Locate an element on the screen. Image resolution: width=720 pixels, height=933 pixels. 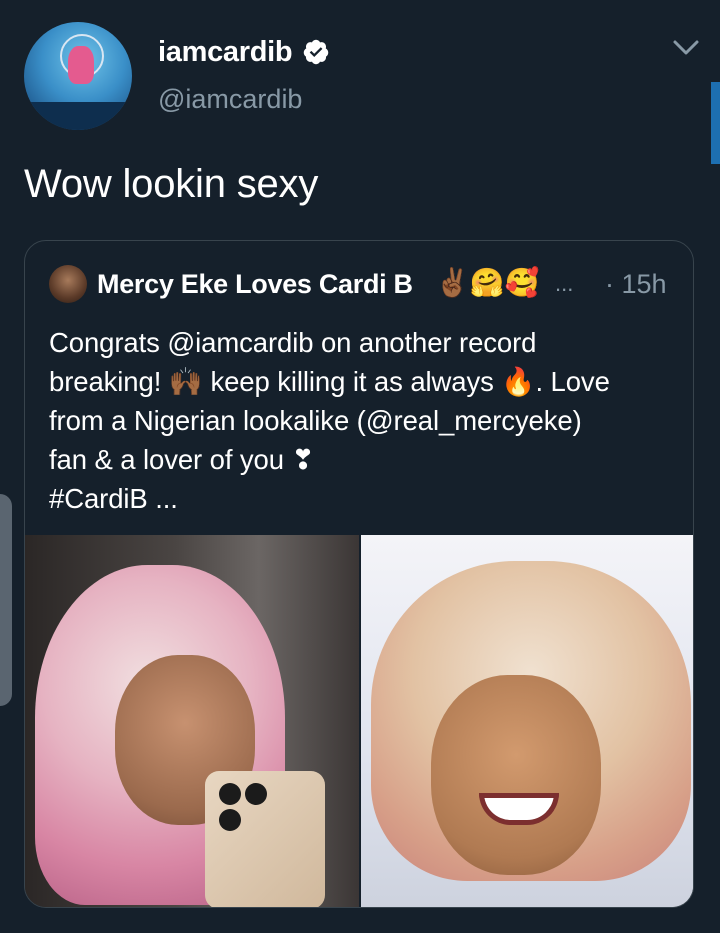
side-drawer-handle is located at coordinates (6, 600).